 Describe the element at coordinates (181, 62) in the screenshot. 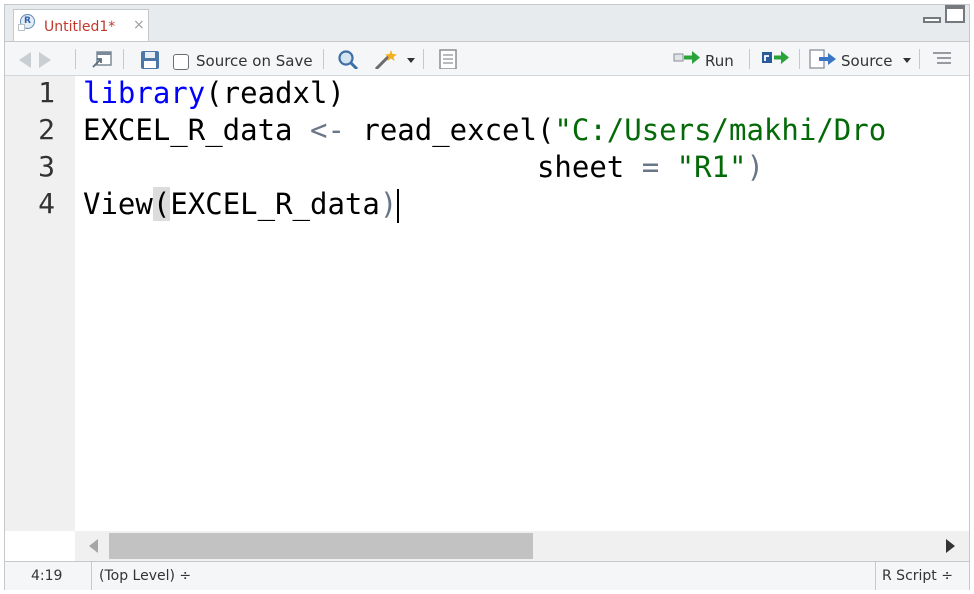

I see `source-on-save-checkbox` at that location.